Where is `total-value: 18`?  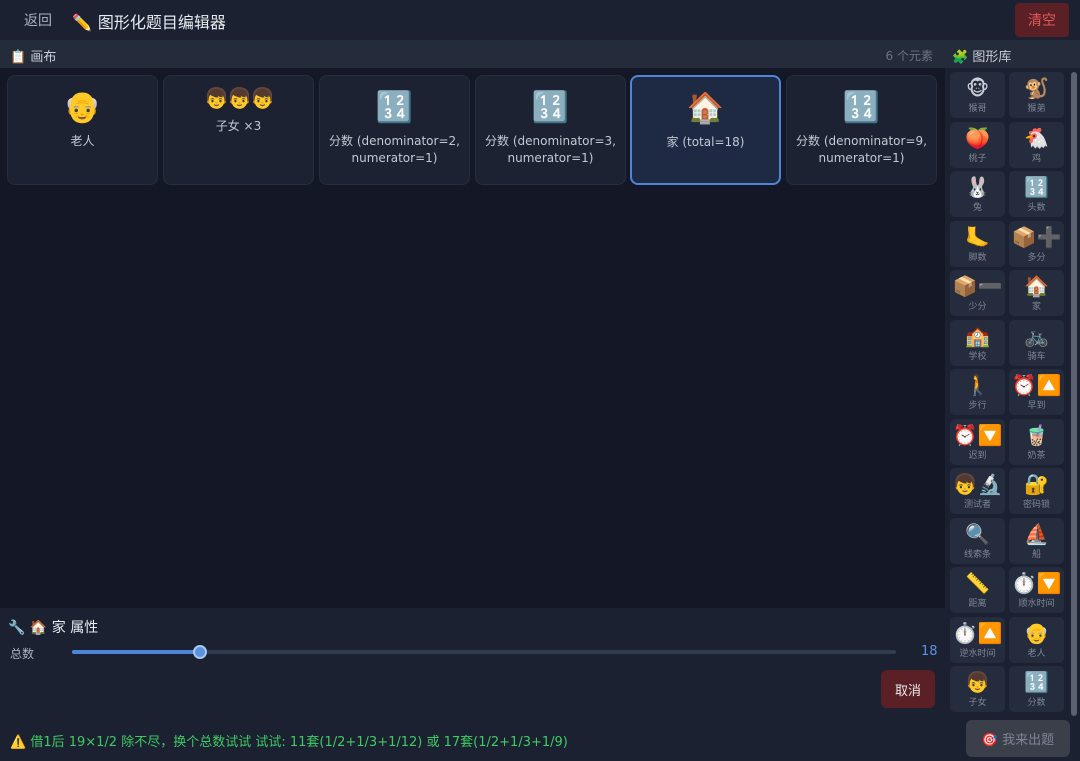
total-value: 18 is located at coordinates (929, 651).